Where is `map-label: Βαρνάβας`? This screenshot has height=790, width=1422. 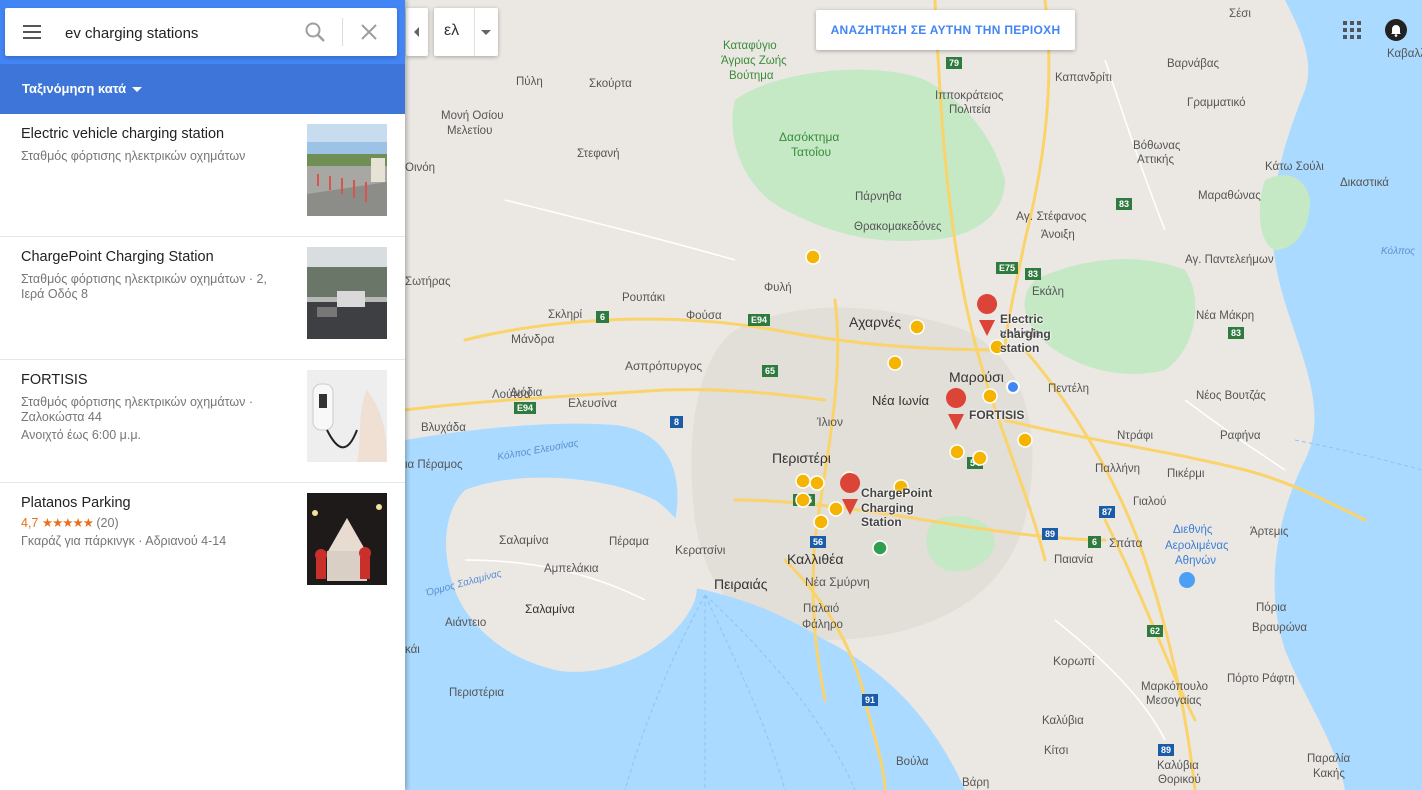
map-label: Βαρνάβας is located at coordinates (1193, 64).